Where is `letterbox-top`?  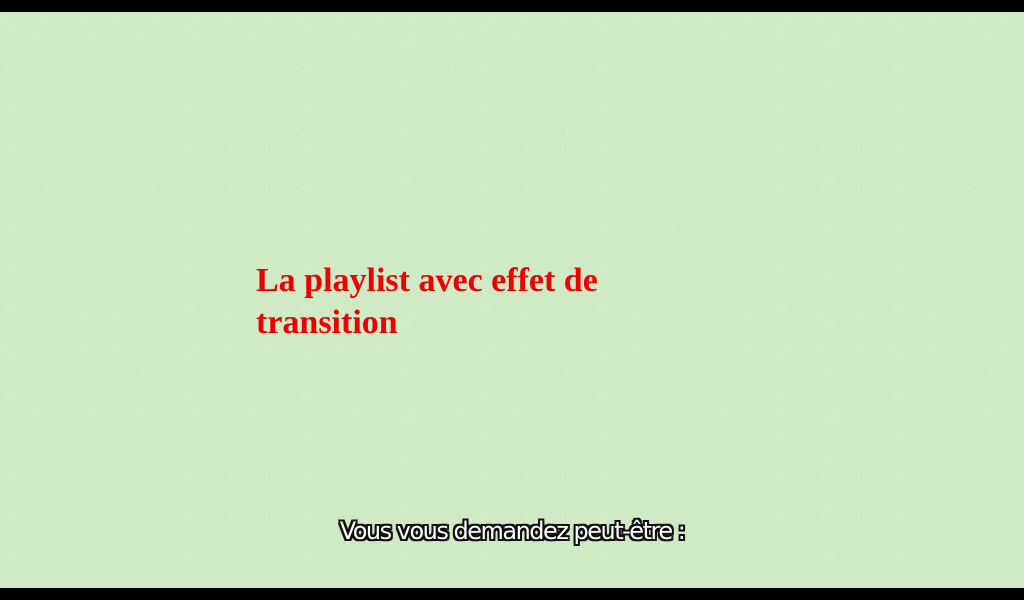 letterbox-top is located at coordinates (512, 6).